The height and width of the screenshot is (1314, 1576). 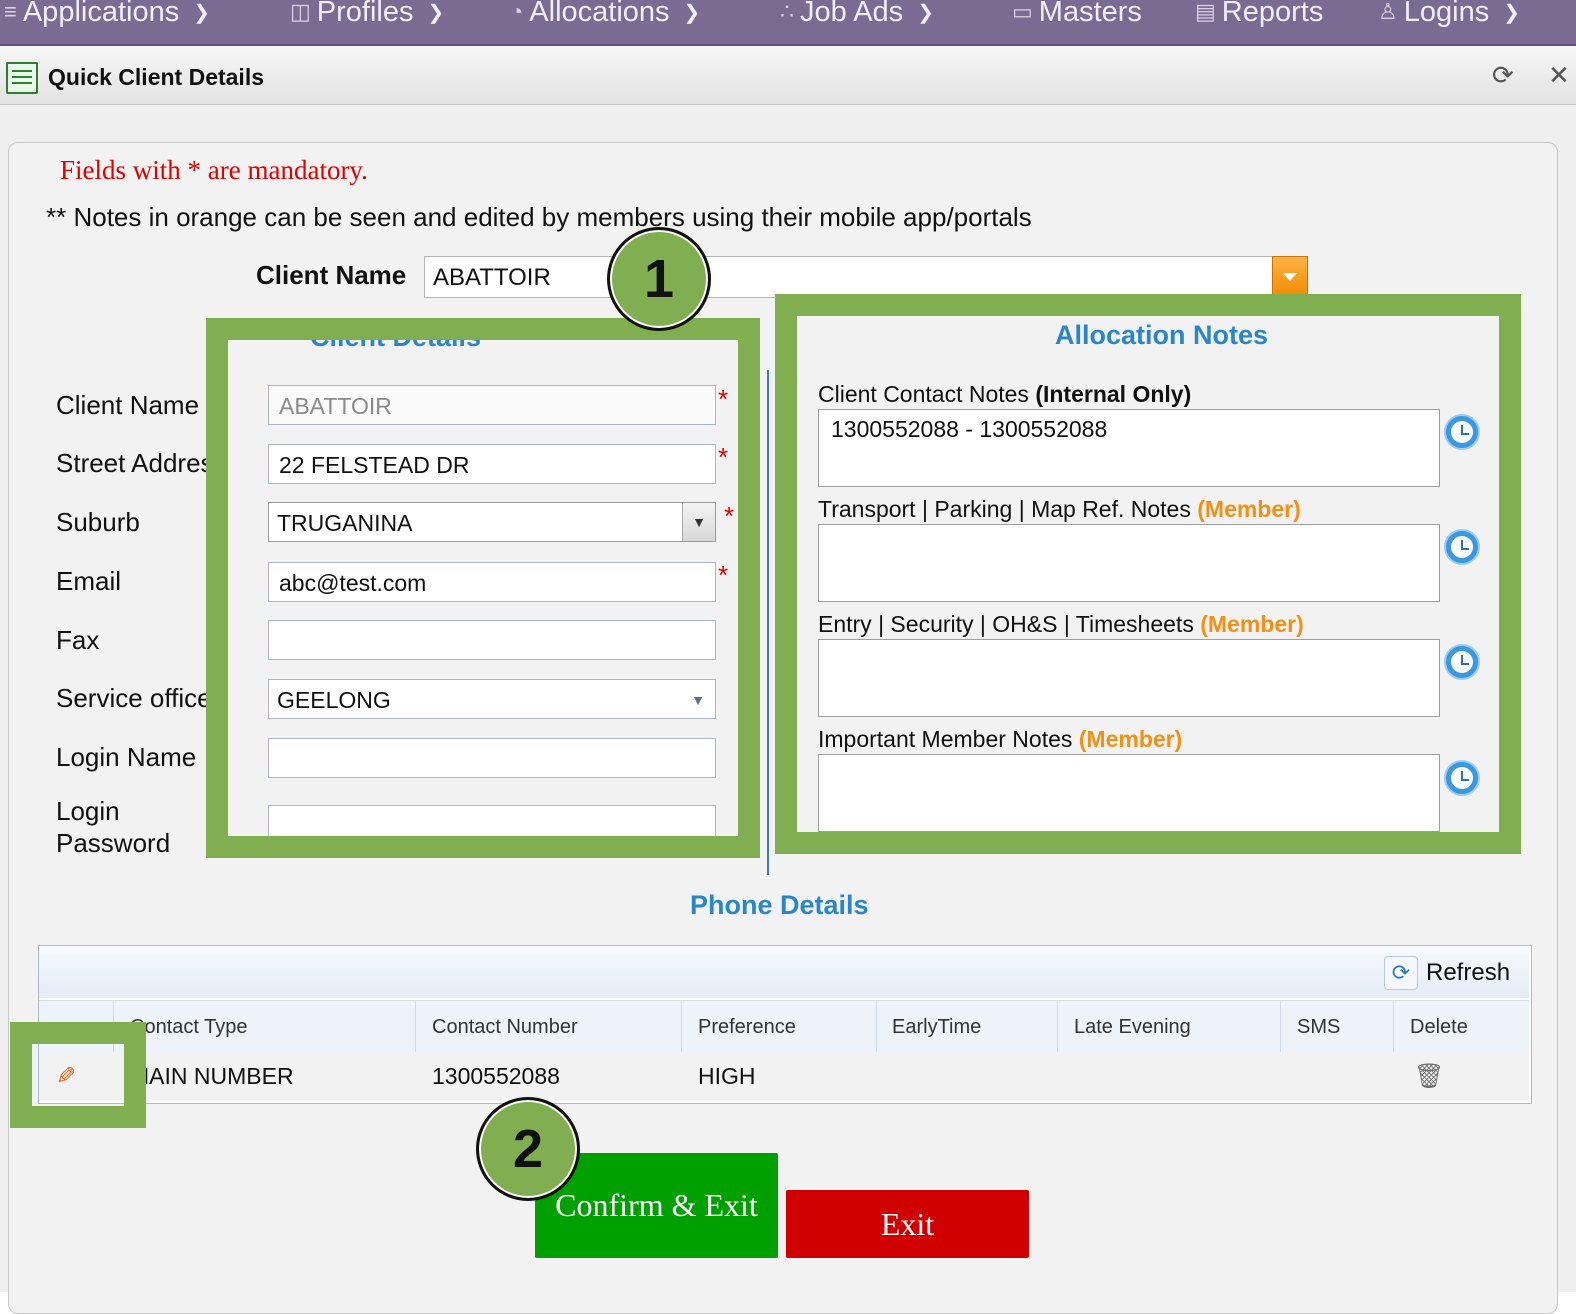 I want to click on refresh-icon: ⟳, so click(x=1401, y=973).